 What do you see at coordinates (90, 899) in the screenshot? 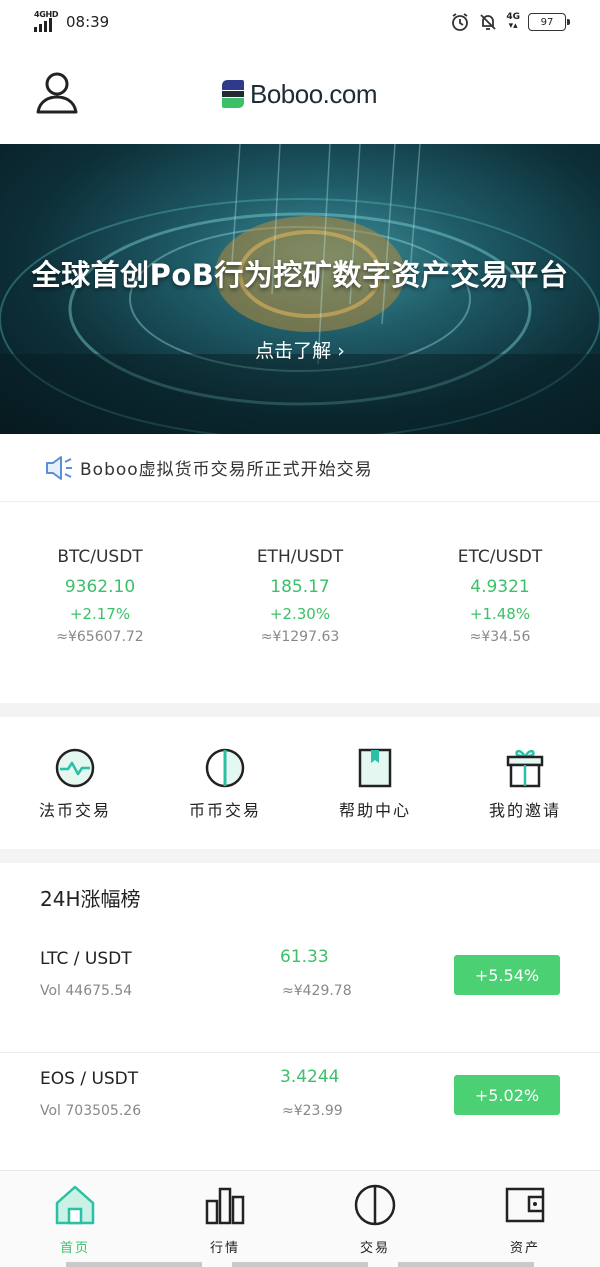
I see `ranking-title: 24H涨幅榜` at bounding box center [90, 899].